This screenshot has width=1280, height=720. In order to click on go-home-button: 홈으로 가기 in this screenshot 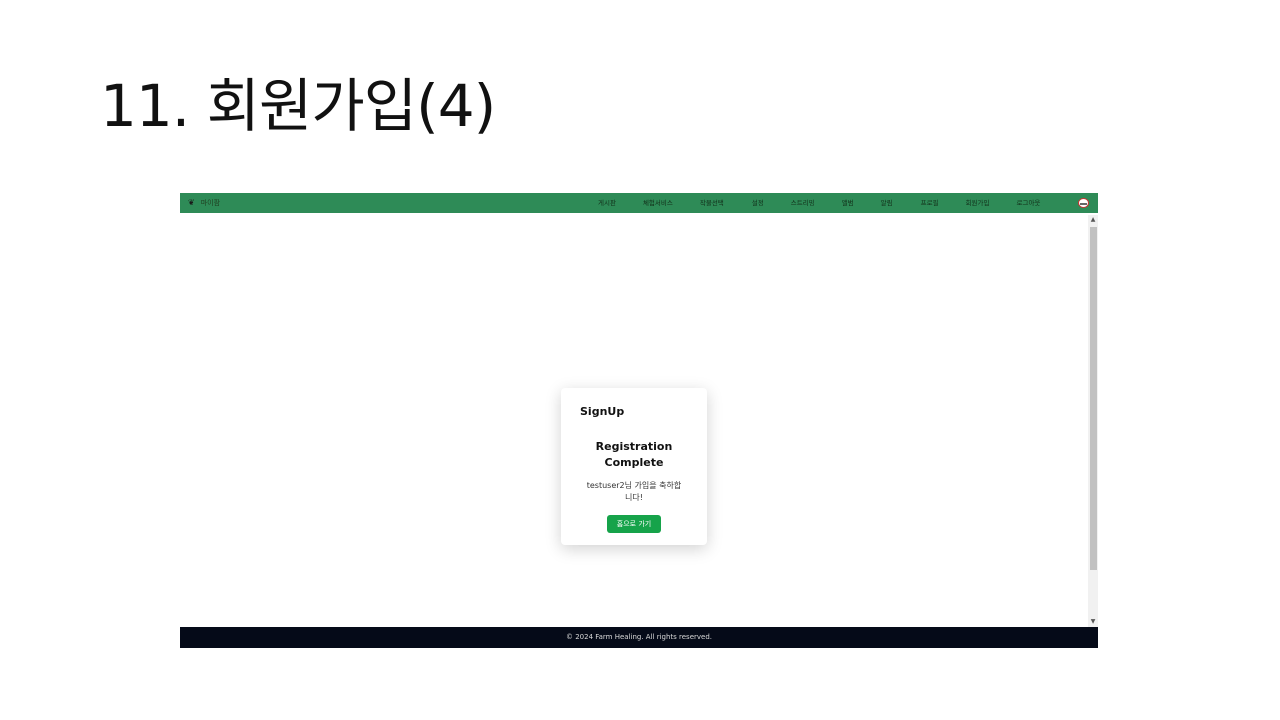, I will do `click(634, 524)`.